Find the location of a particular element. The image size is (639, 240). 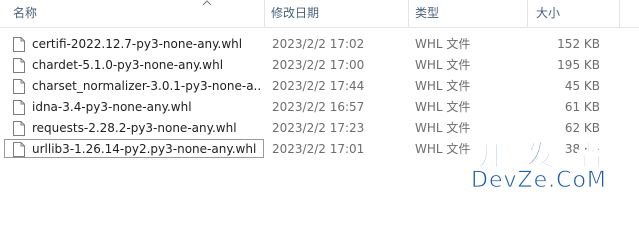

file-size: 195 KB is located at coordinates (578, 65).